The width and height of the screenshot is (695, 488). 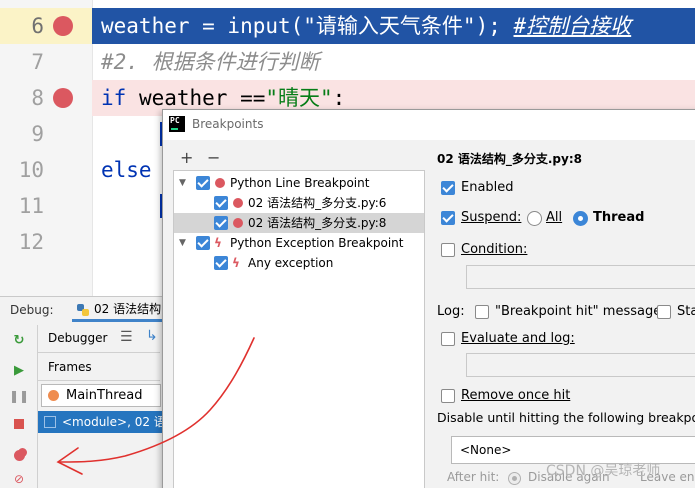 I want to click on mute-breakpoints-icon: ⊘, so click(x=19, y=479).